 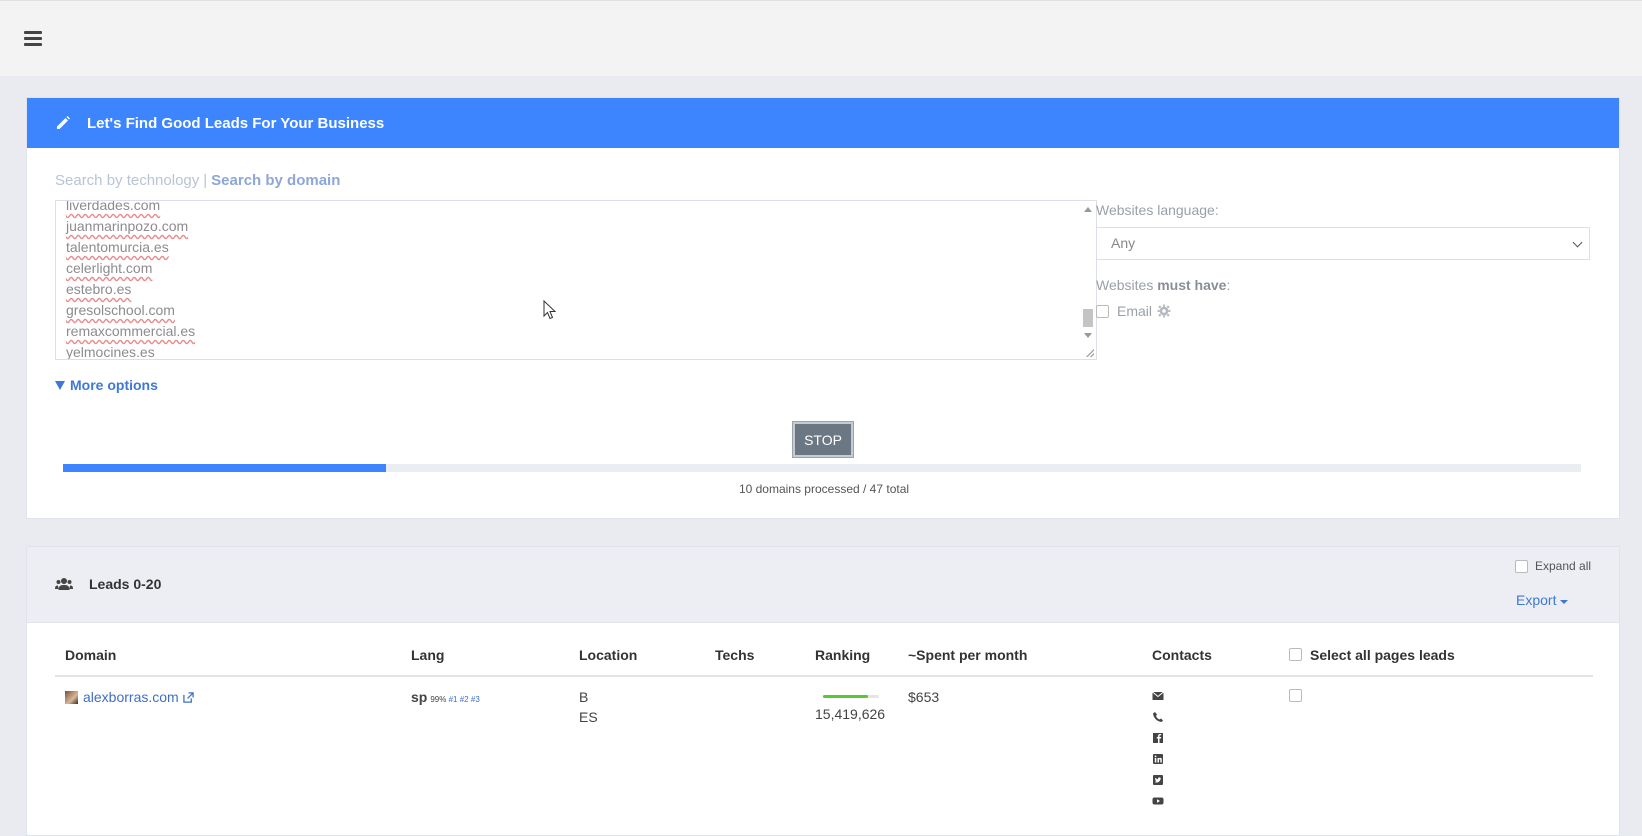 What do you see at coordinates (113, 206) in the screenshot?
I see `domain-entry: liverdades.com` at bounding box center [113, 206].